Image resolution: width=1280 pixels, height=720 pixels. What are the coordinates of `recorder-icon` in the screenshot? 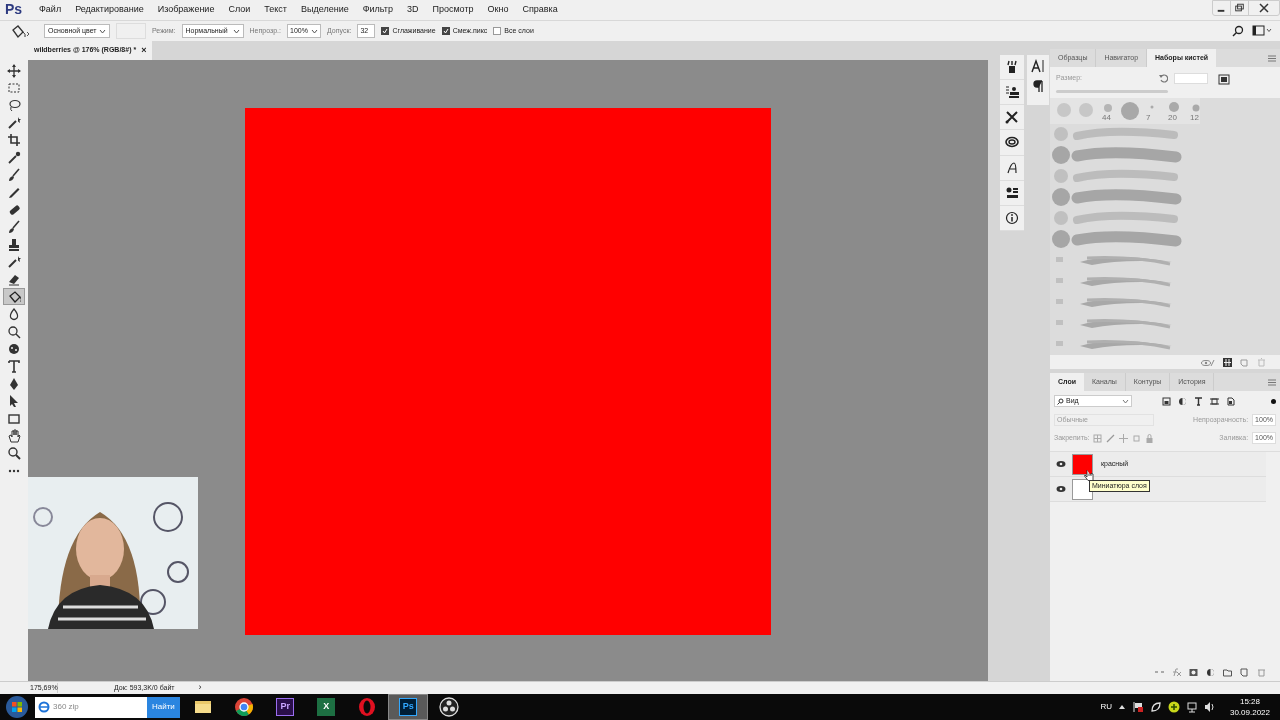 It's located at (449, 707).